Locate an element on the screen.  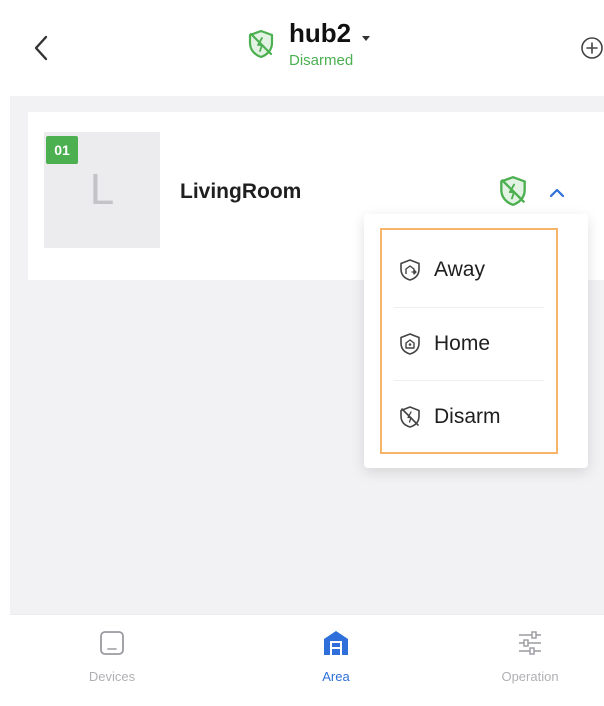
device-square-icon is located at coordinates (112, 643).